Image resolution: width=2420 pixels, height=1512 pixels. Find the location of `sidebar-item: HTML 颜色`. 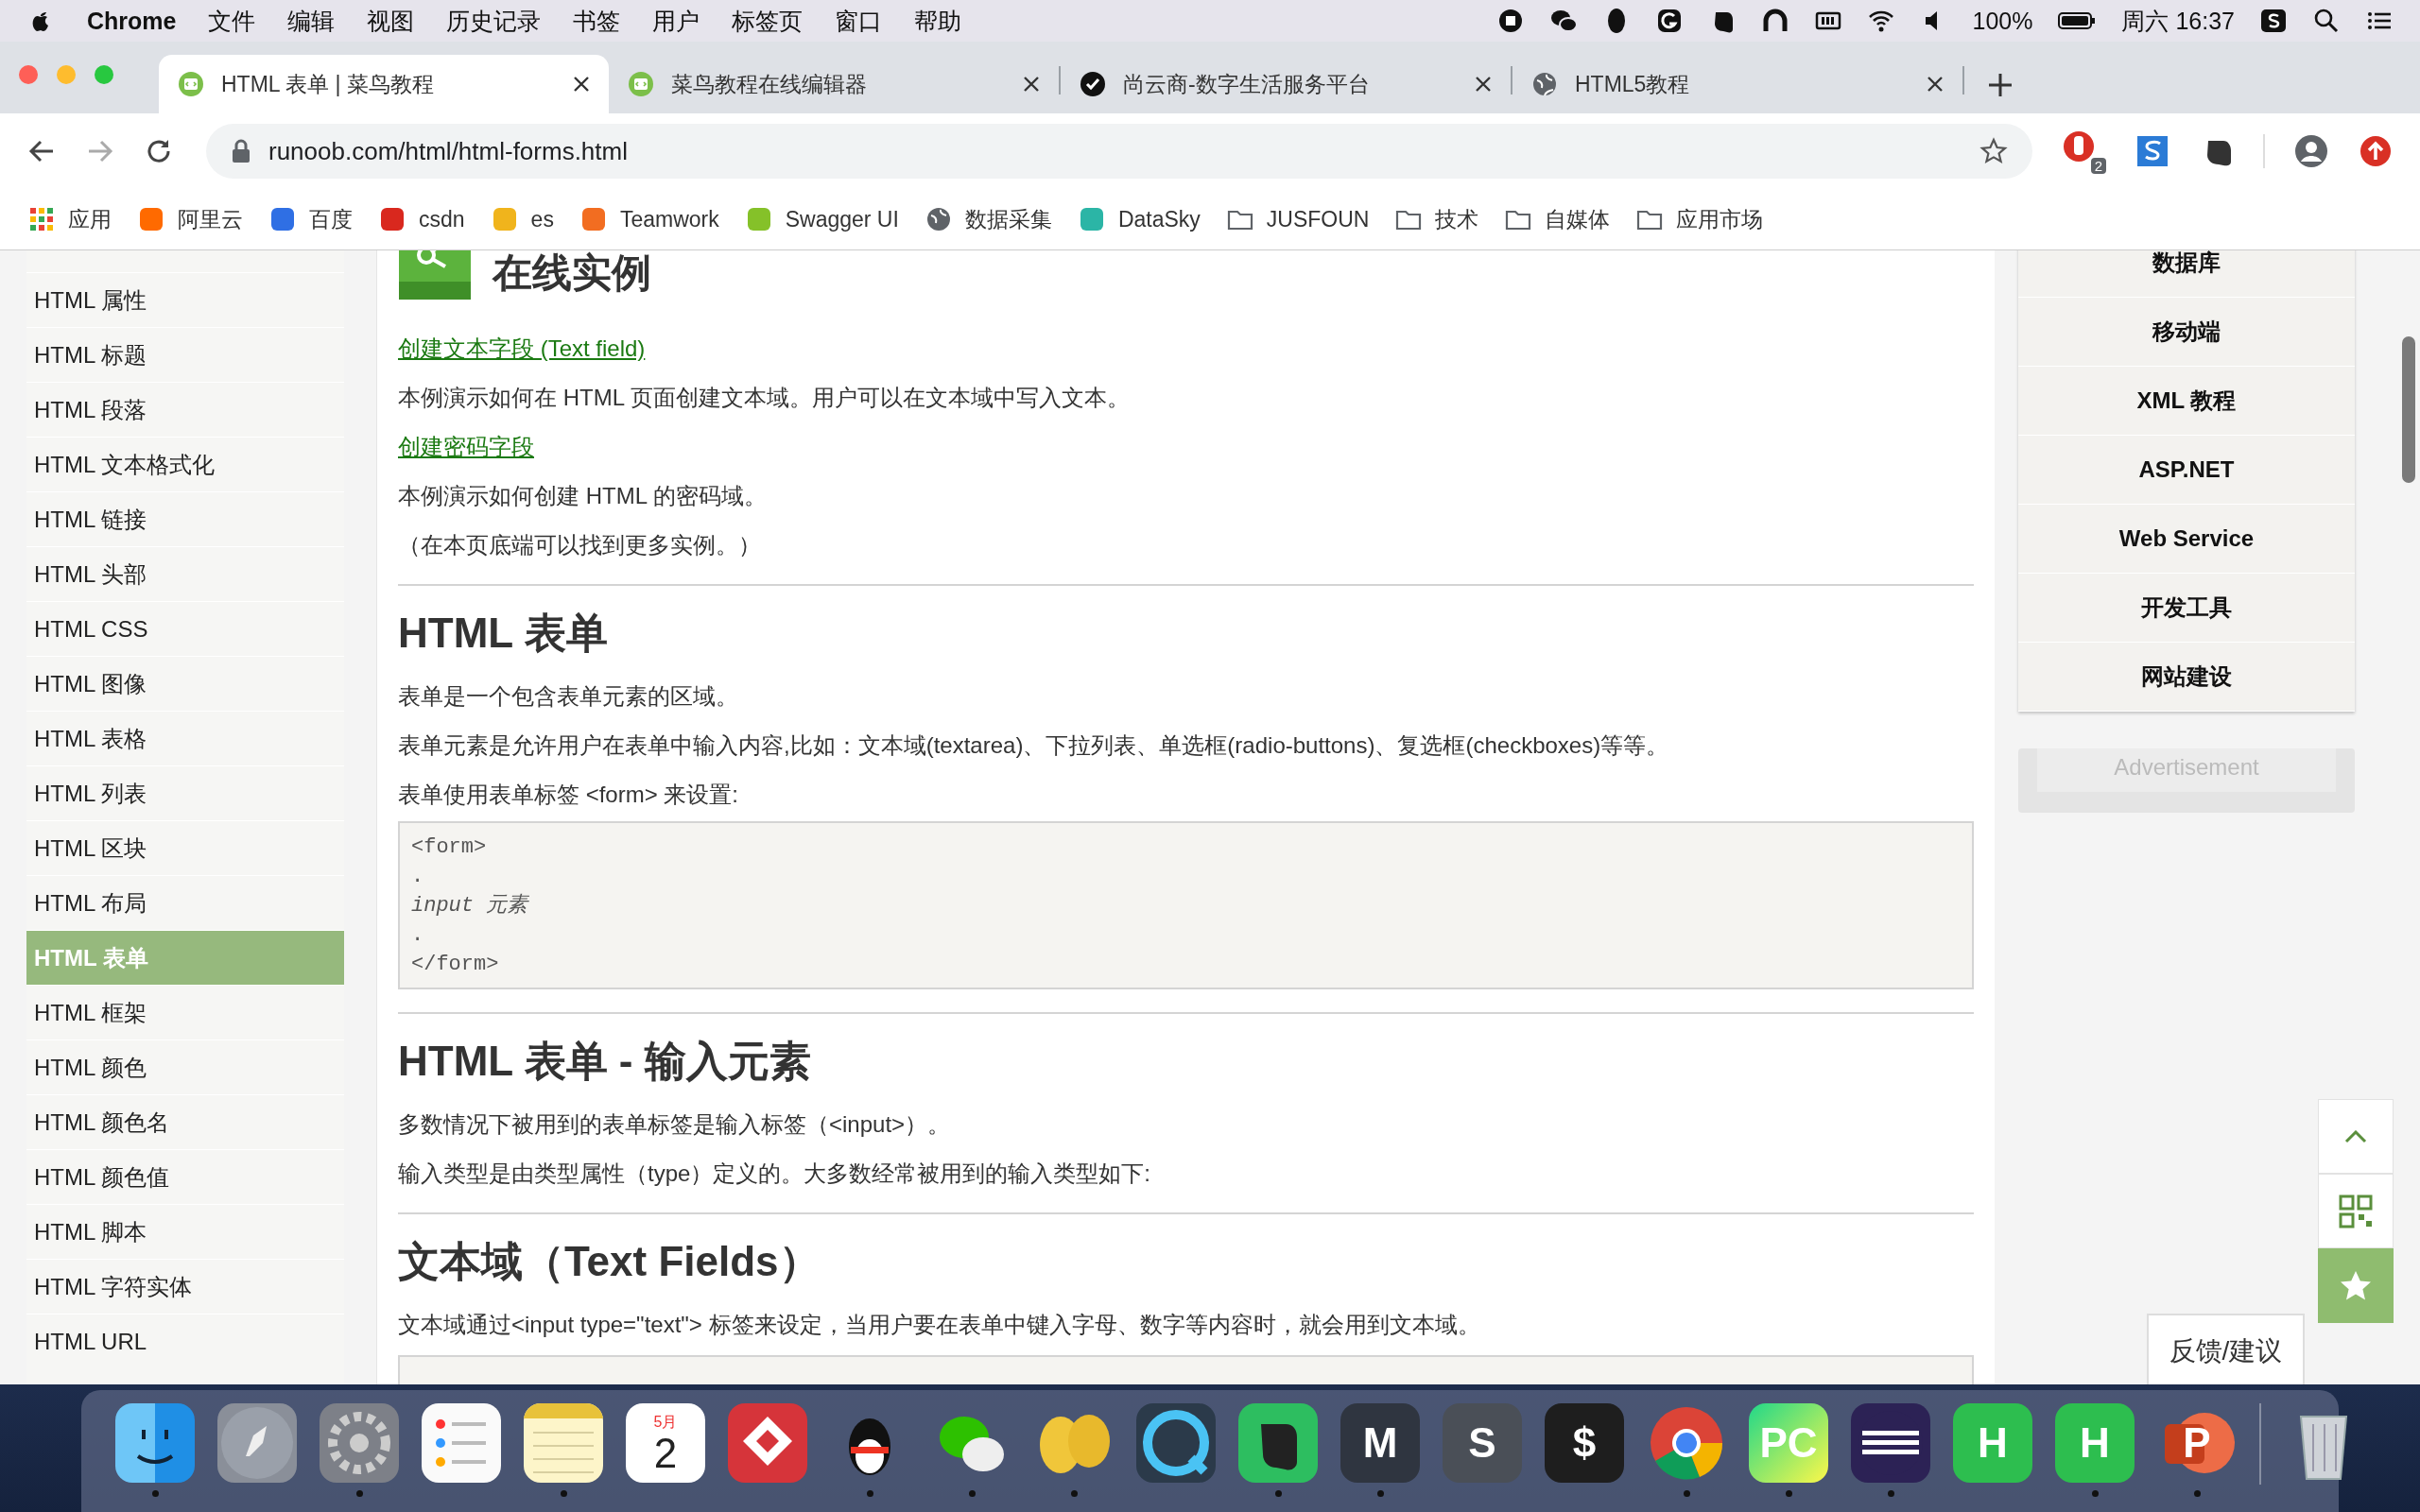

sidebar-item: HTML 颜色 is located at coordinates (185, 1067).